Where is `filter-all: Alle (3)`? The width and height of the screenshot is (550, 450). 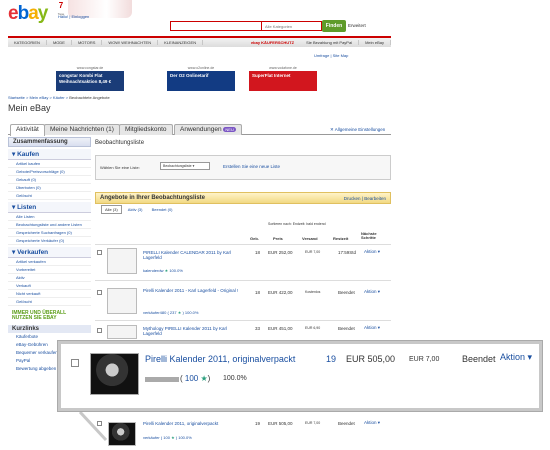
filter-all: Alle (3) is located at coordinates (111, 209).